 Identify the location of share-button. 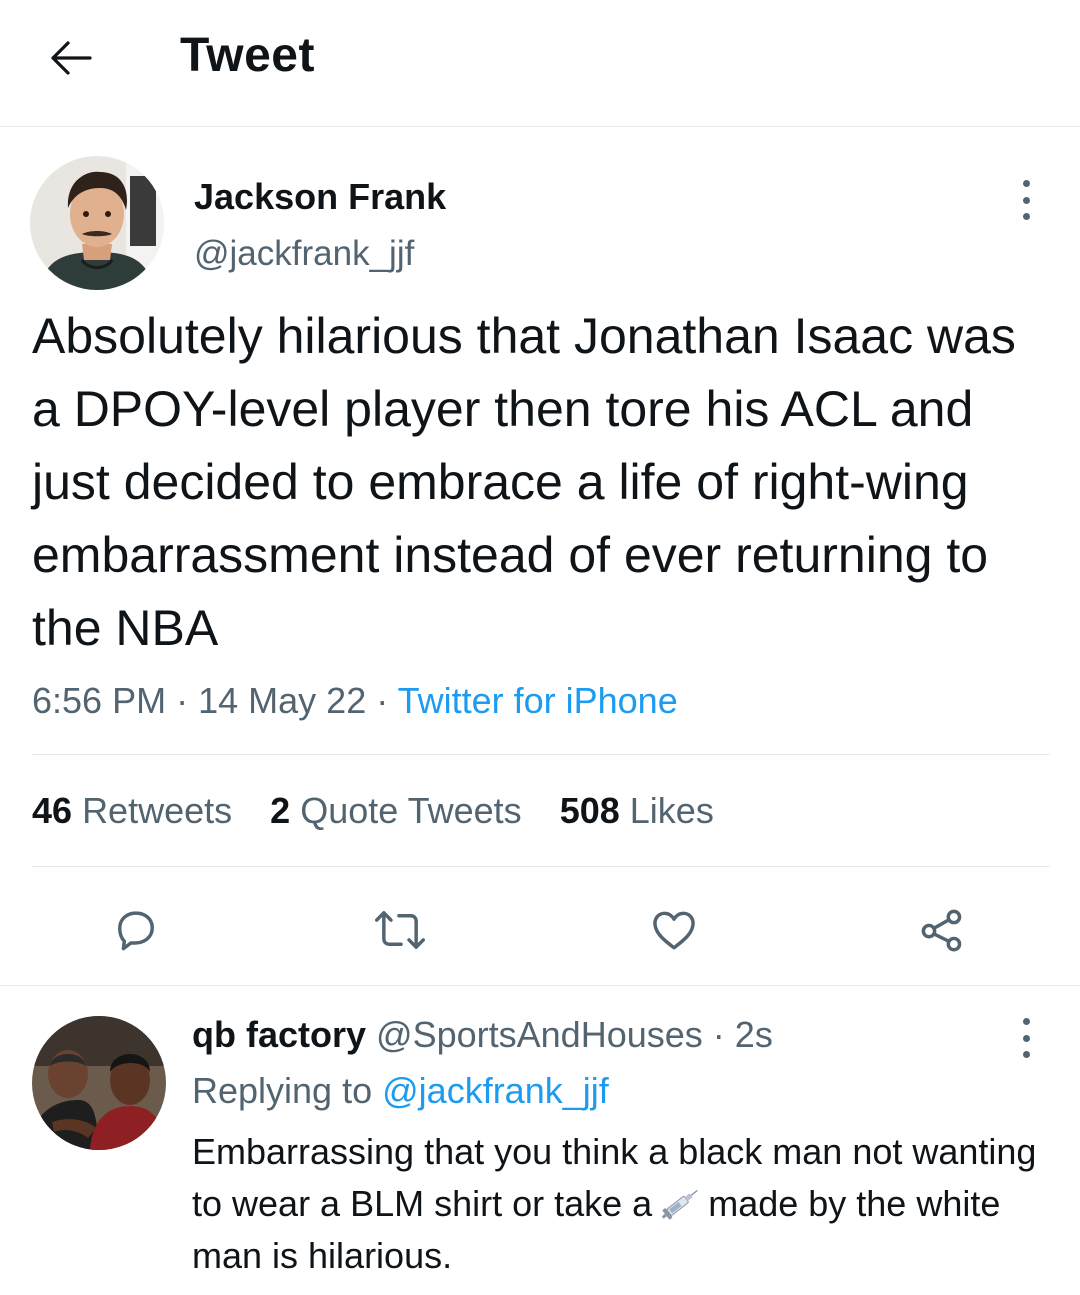
(942, 930).